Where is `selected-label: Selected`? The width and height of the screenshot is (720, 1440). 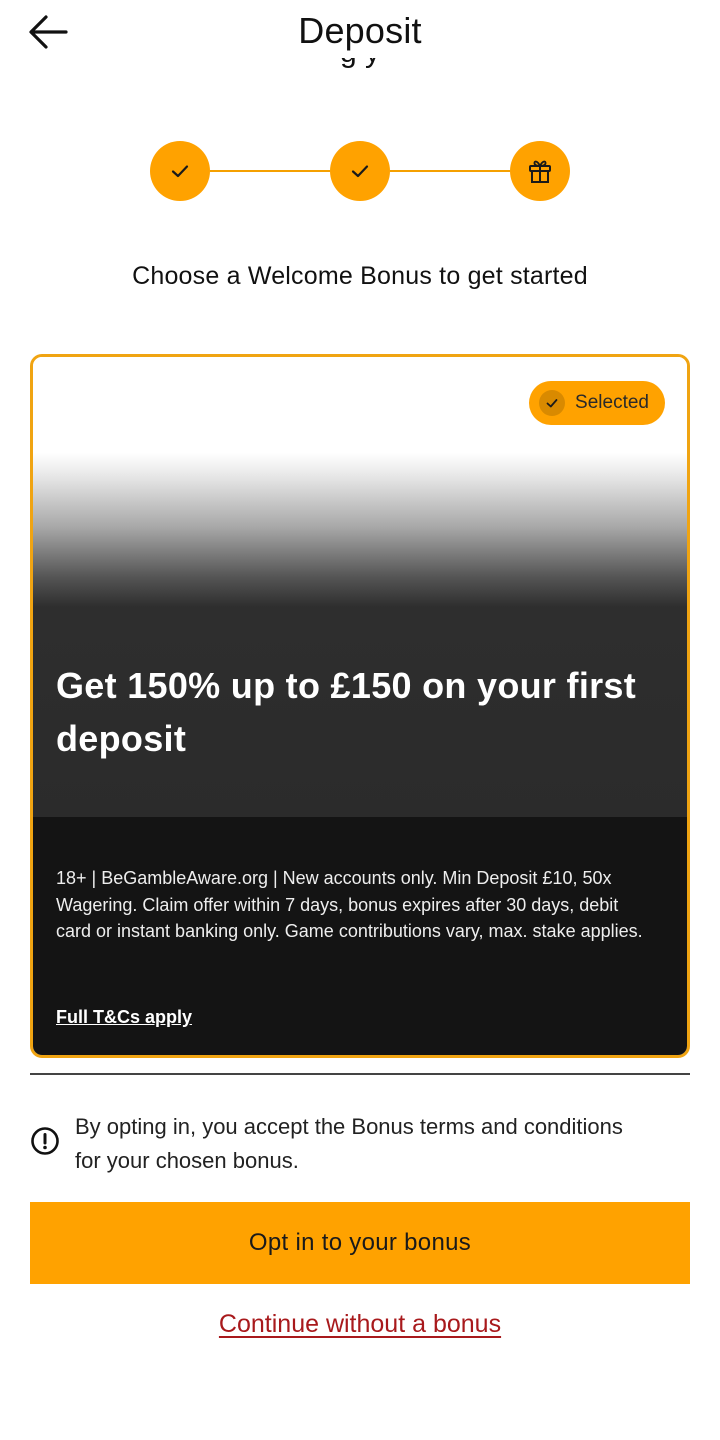
selected-label: Selected is located at coordinates (612, 402).